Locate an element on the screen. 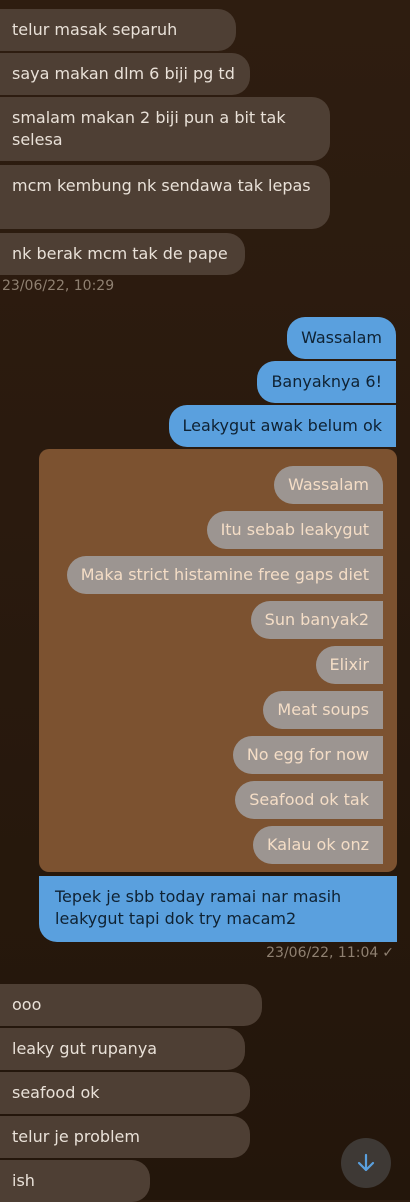  message-text: mcm kembung nk sendawa tak lepas is located at coordinates (161, 185).